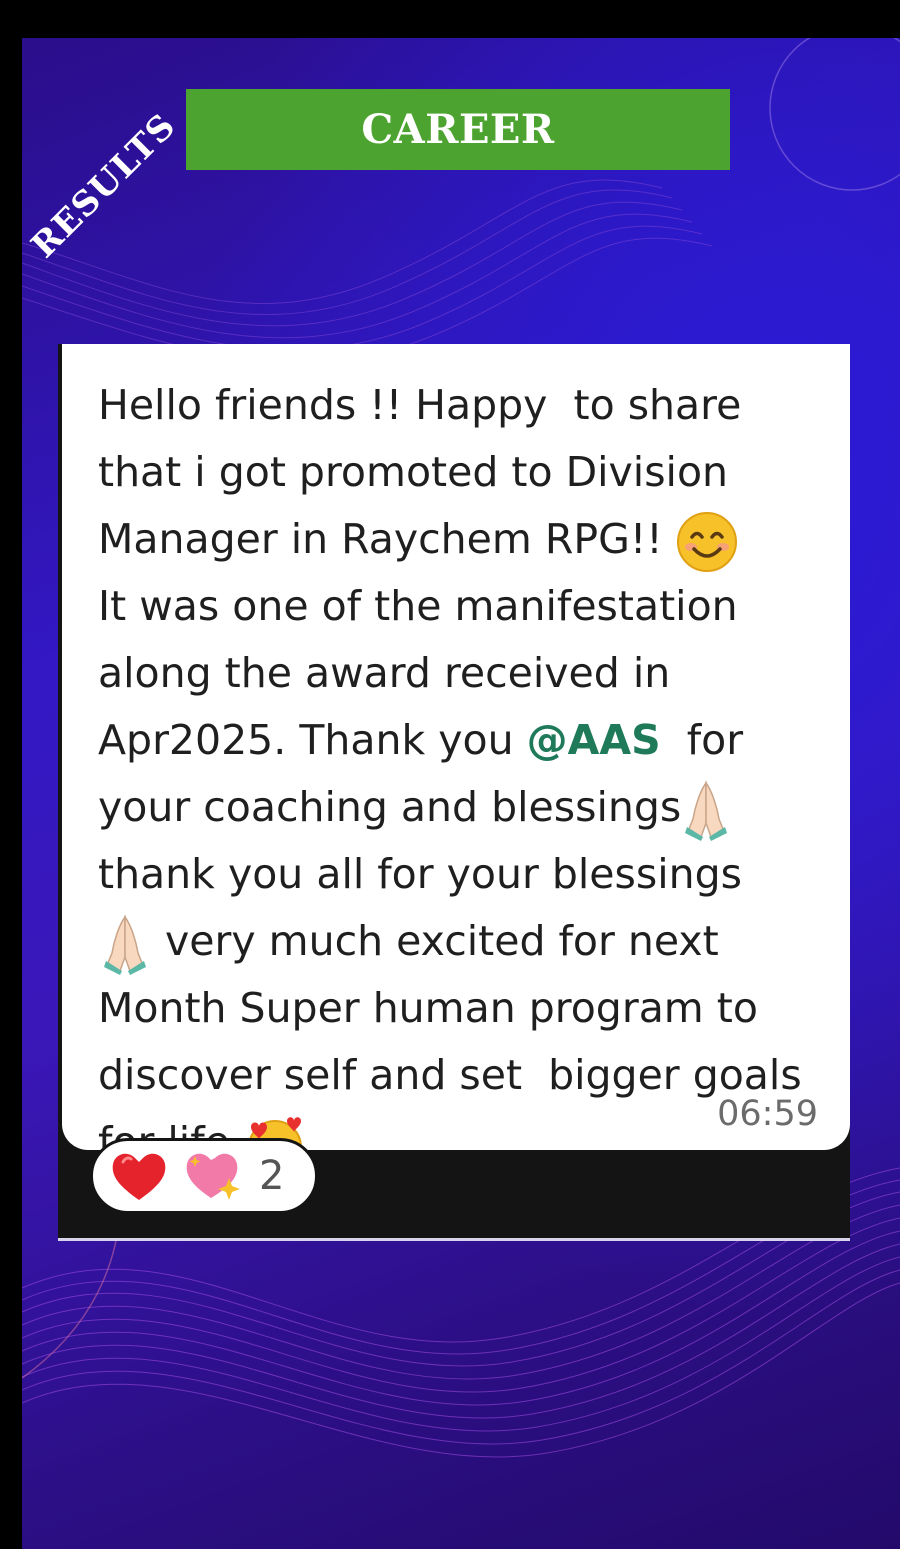 The image size is (900, 1549). I want to click on message-line: for, so click(702, 740).